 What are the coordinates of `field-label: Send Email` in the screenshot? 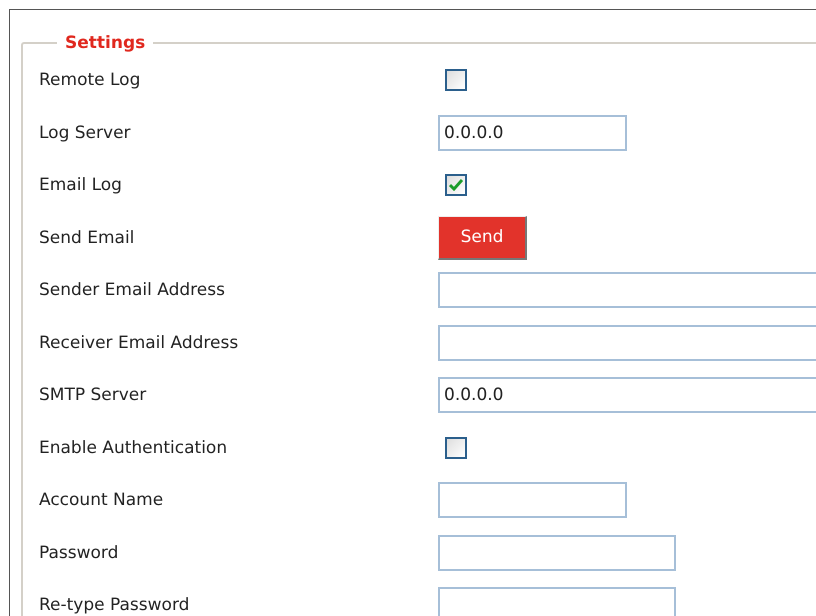 It's located at (87, 238).